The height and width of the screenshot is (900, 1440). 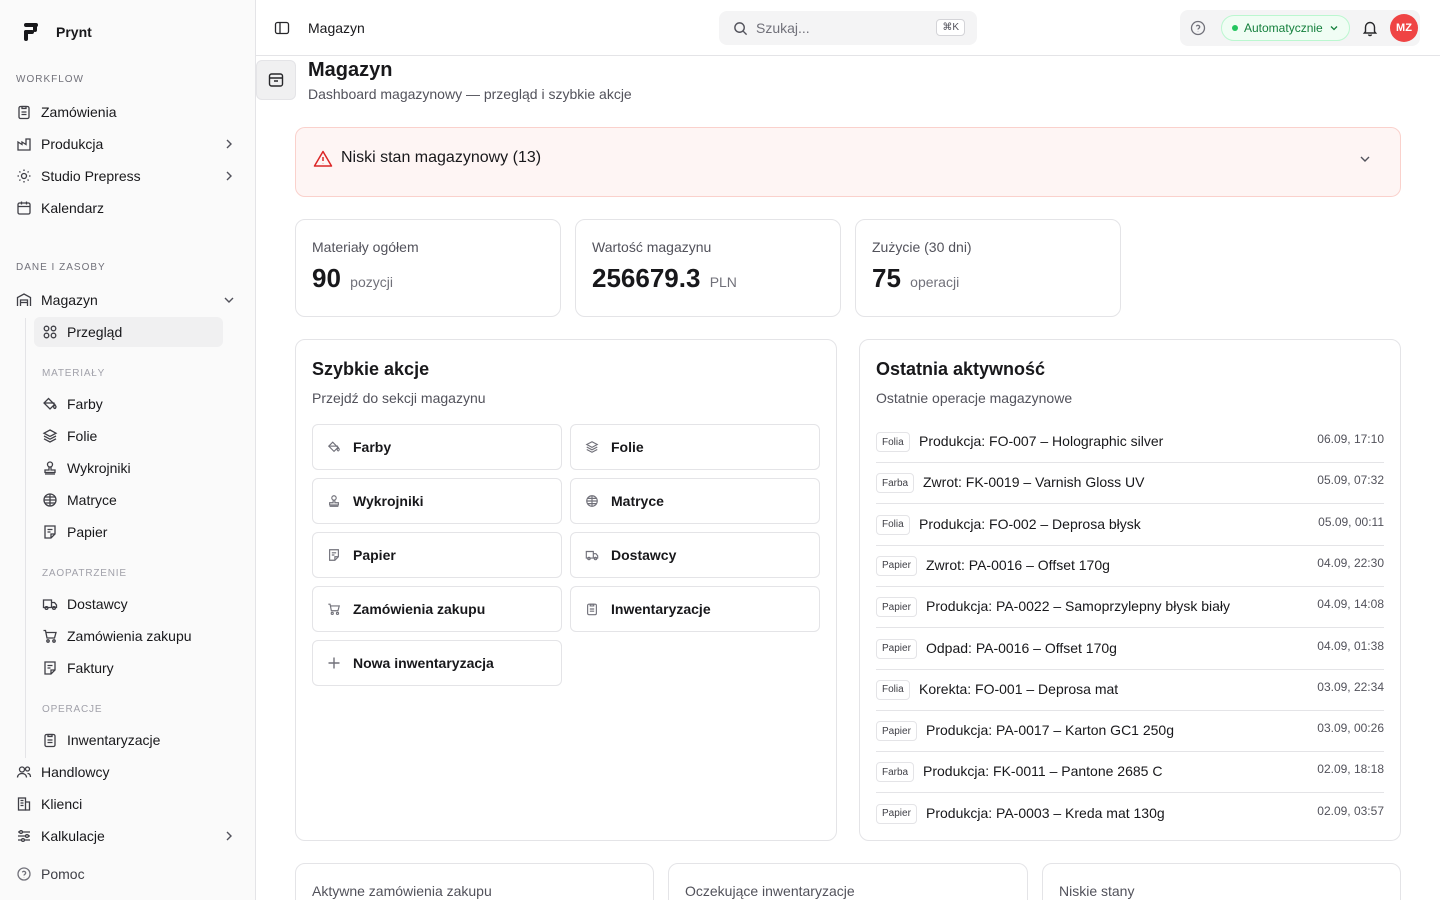 What do you see at coordinates (848, 162) in the screenshot?
I see `low-stock-alert: Niski stan magazynowy (13)` at bounding box center [848, 162].